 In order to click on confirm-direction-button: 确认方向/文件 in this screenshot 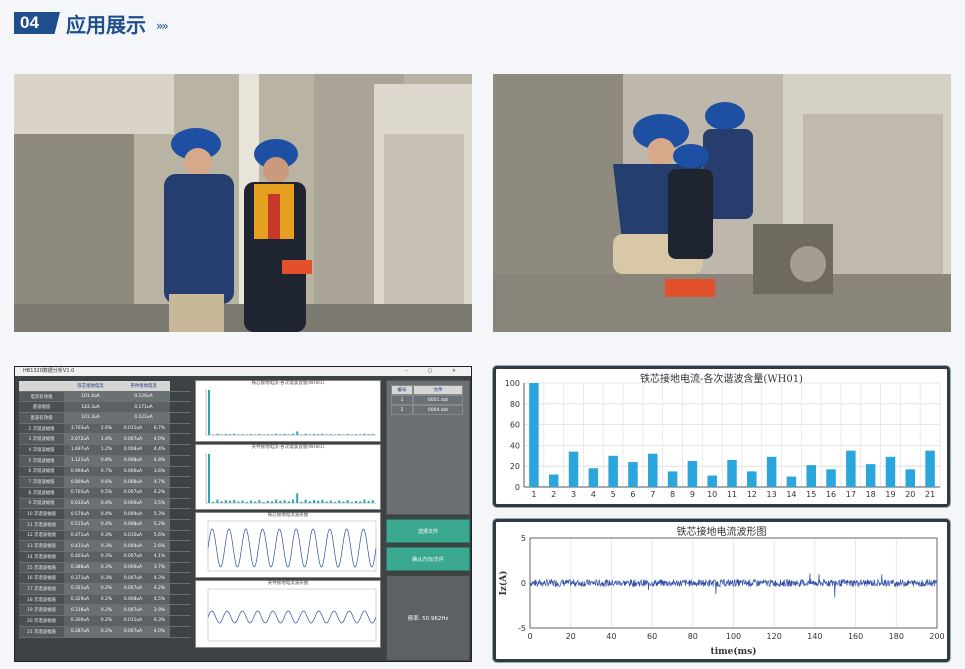, I will do `click(428, 559)`.